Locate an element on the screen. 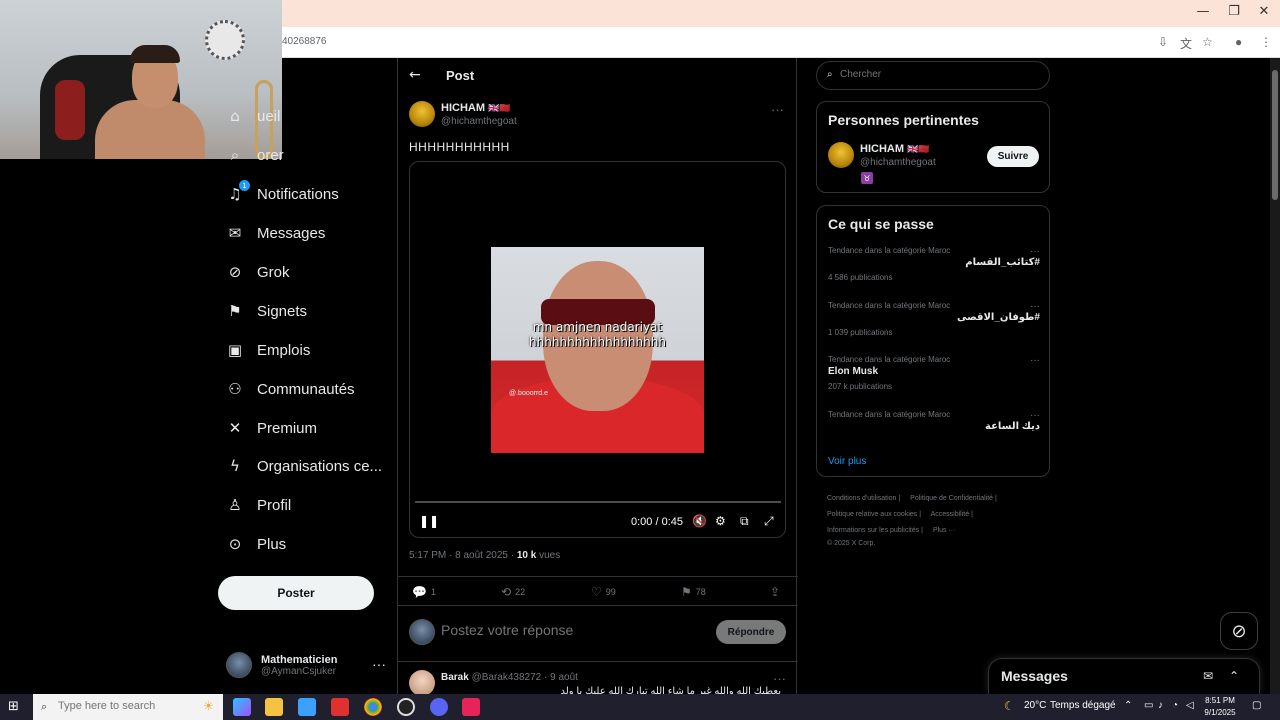 The image size is (1280, 720). translate-icon: 文 is located at coordinates (1186, 43).